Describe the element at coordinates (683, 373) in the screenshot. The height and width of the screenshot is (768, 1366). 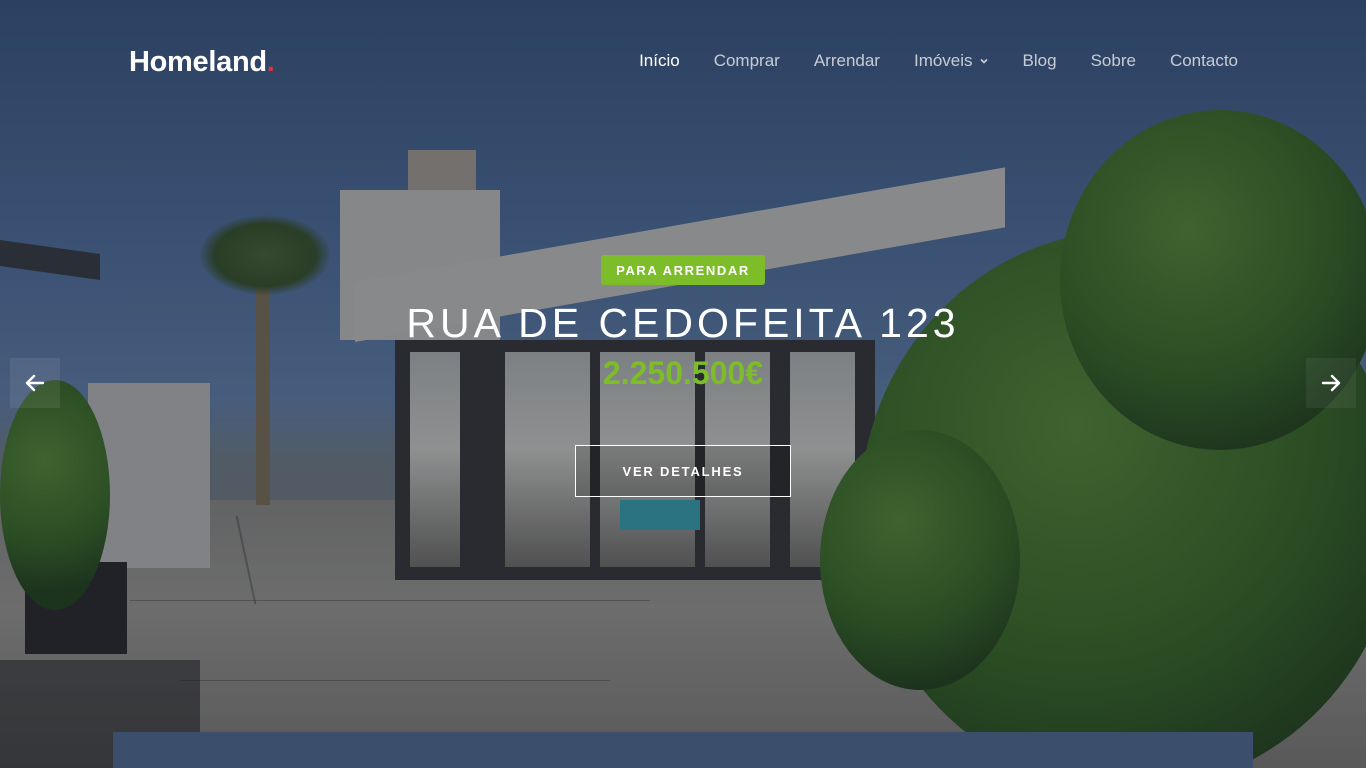
I see `property-price: 2.250.500€` at that location.